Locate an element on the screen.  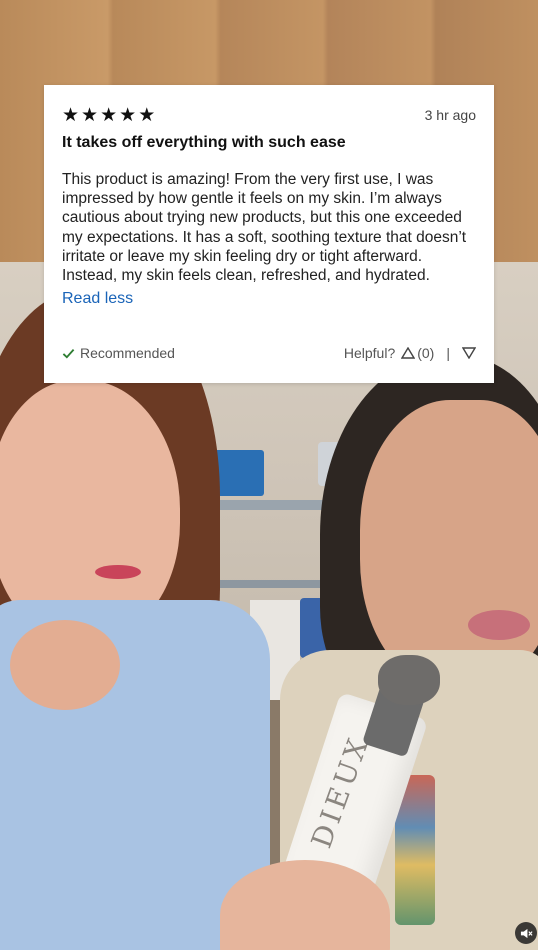
review-header: ★ ★ ★ ★ ★ 3 hr ago is located at coordinates (269, 115).